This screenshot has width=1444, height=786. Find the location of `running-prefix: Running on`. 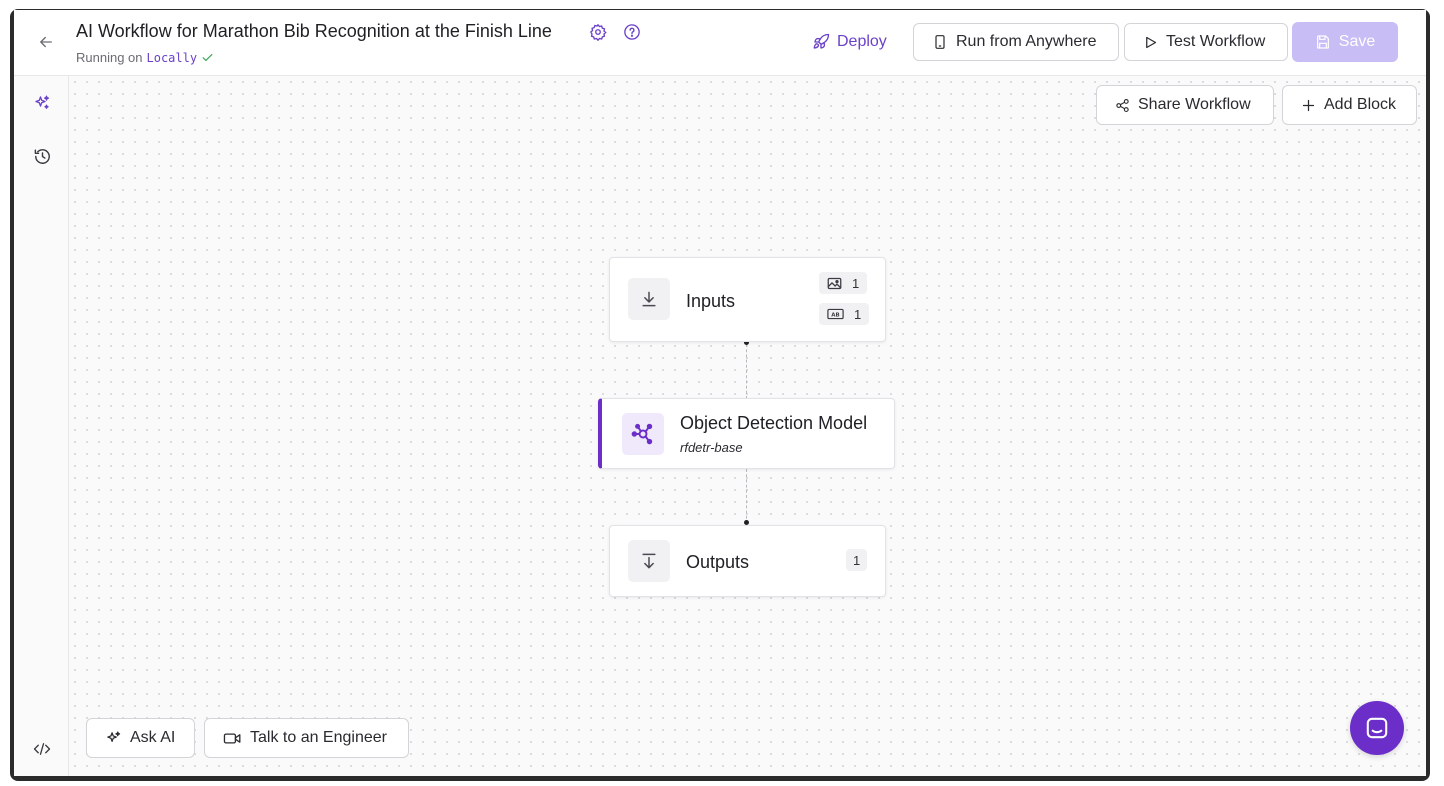

running-prefix: Running on is located at coordinates (109, 57).